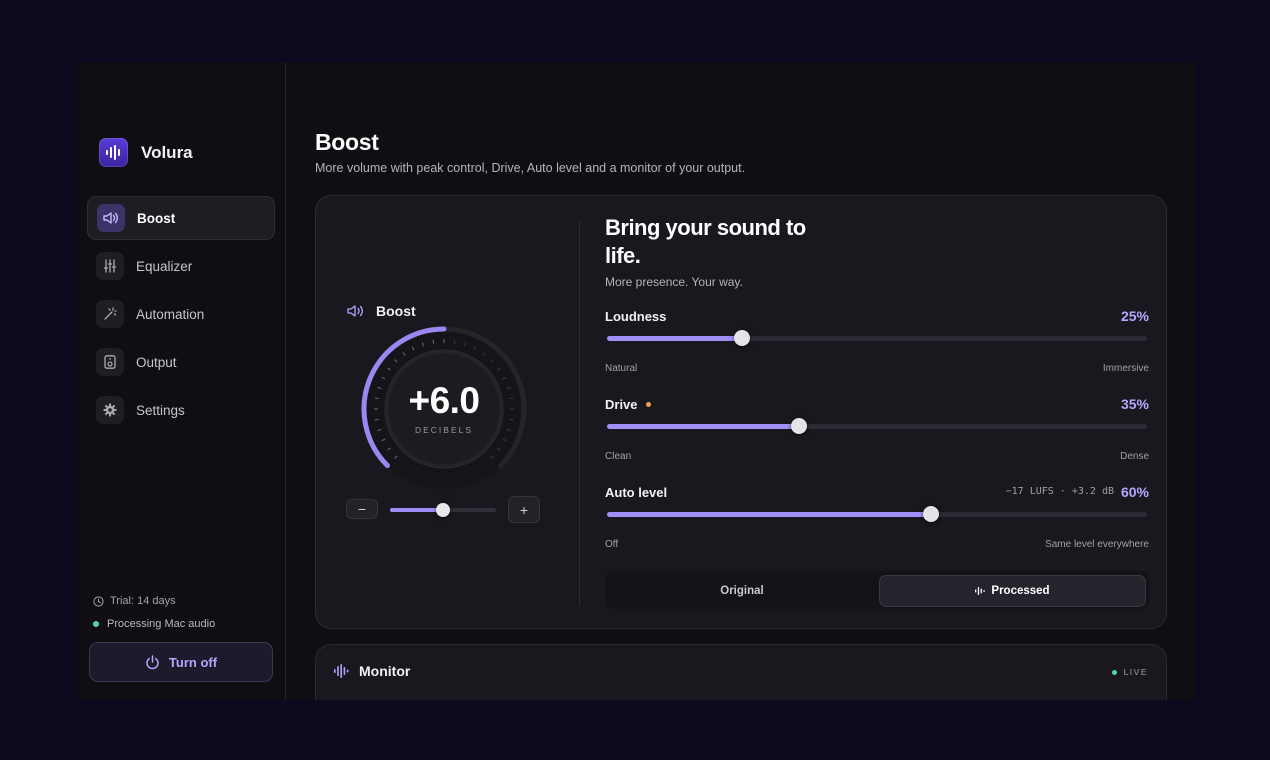  I want to click on loudness-max-label: Immersive, so click(1125, 368).